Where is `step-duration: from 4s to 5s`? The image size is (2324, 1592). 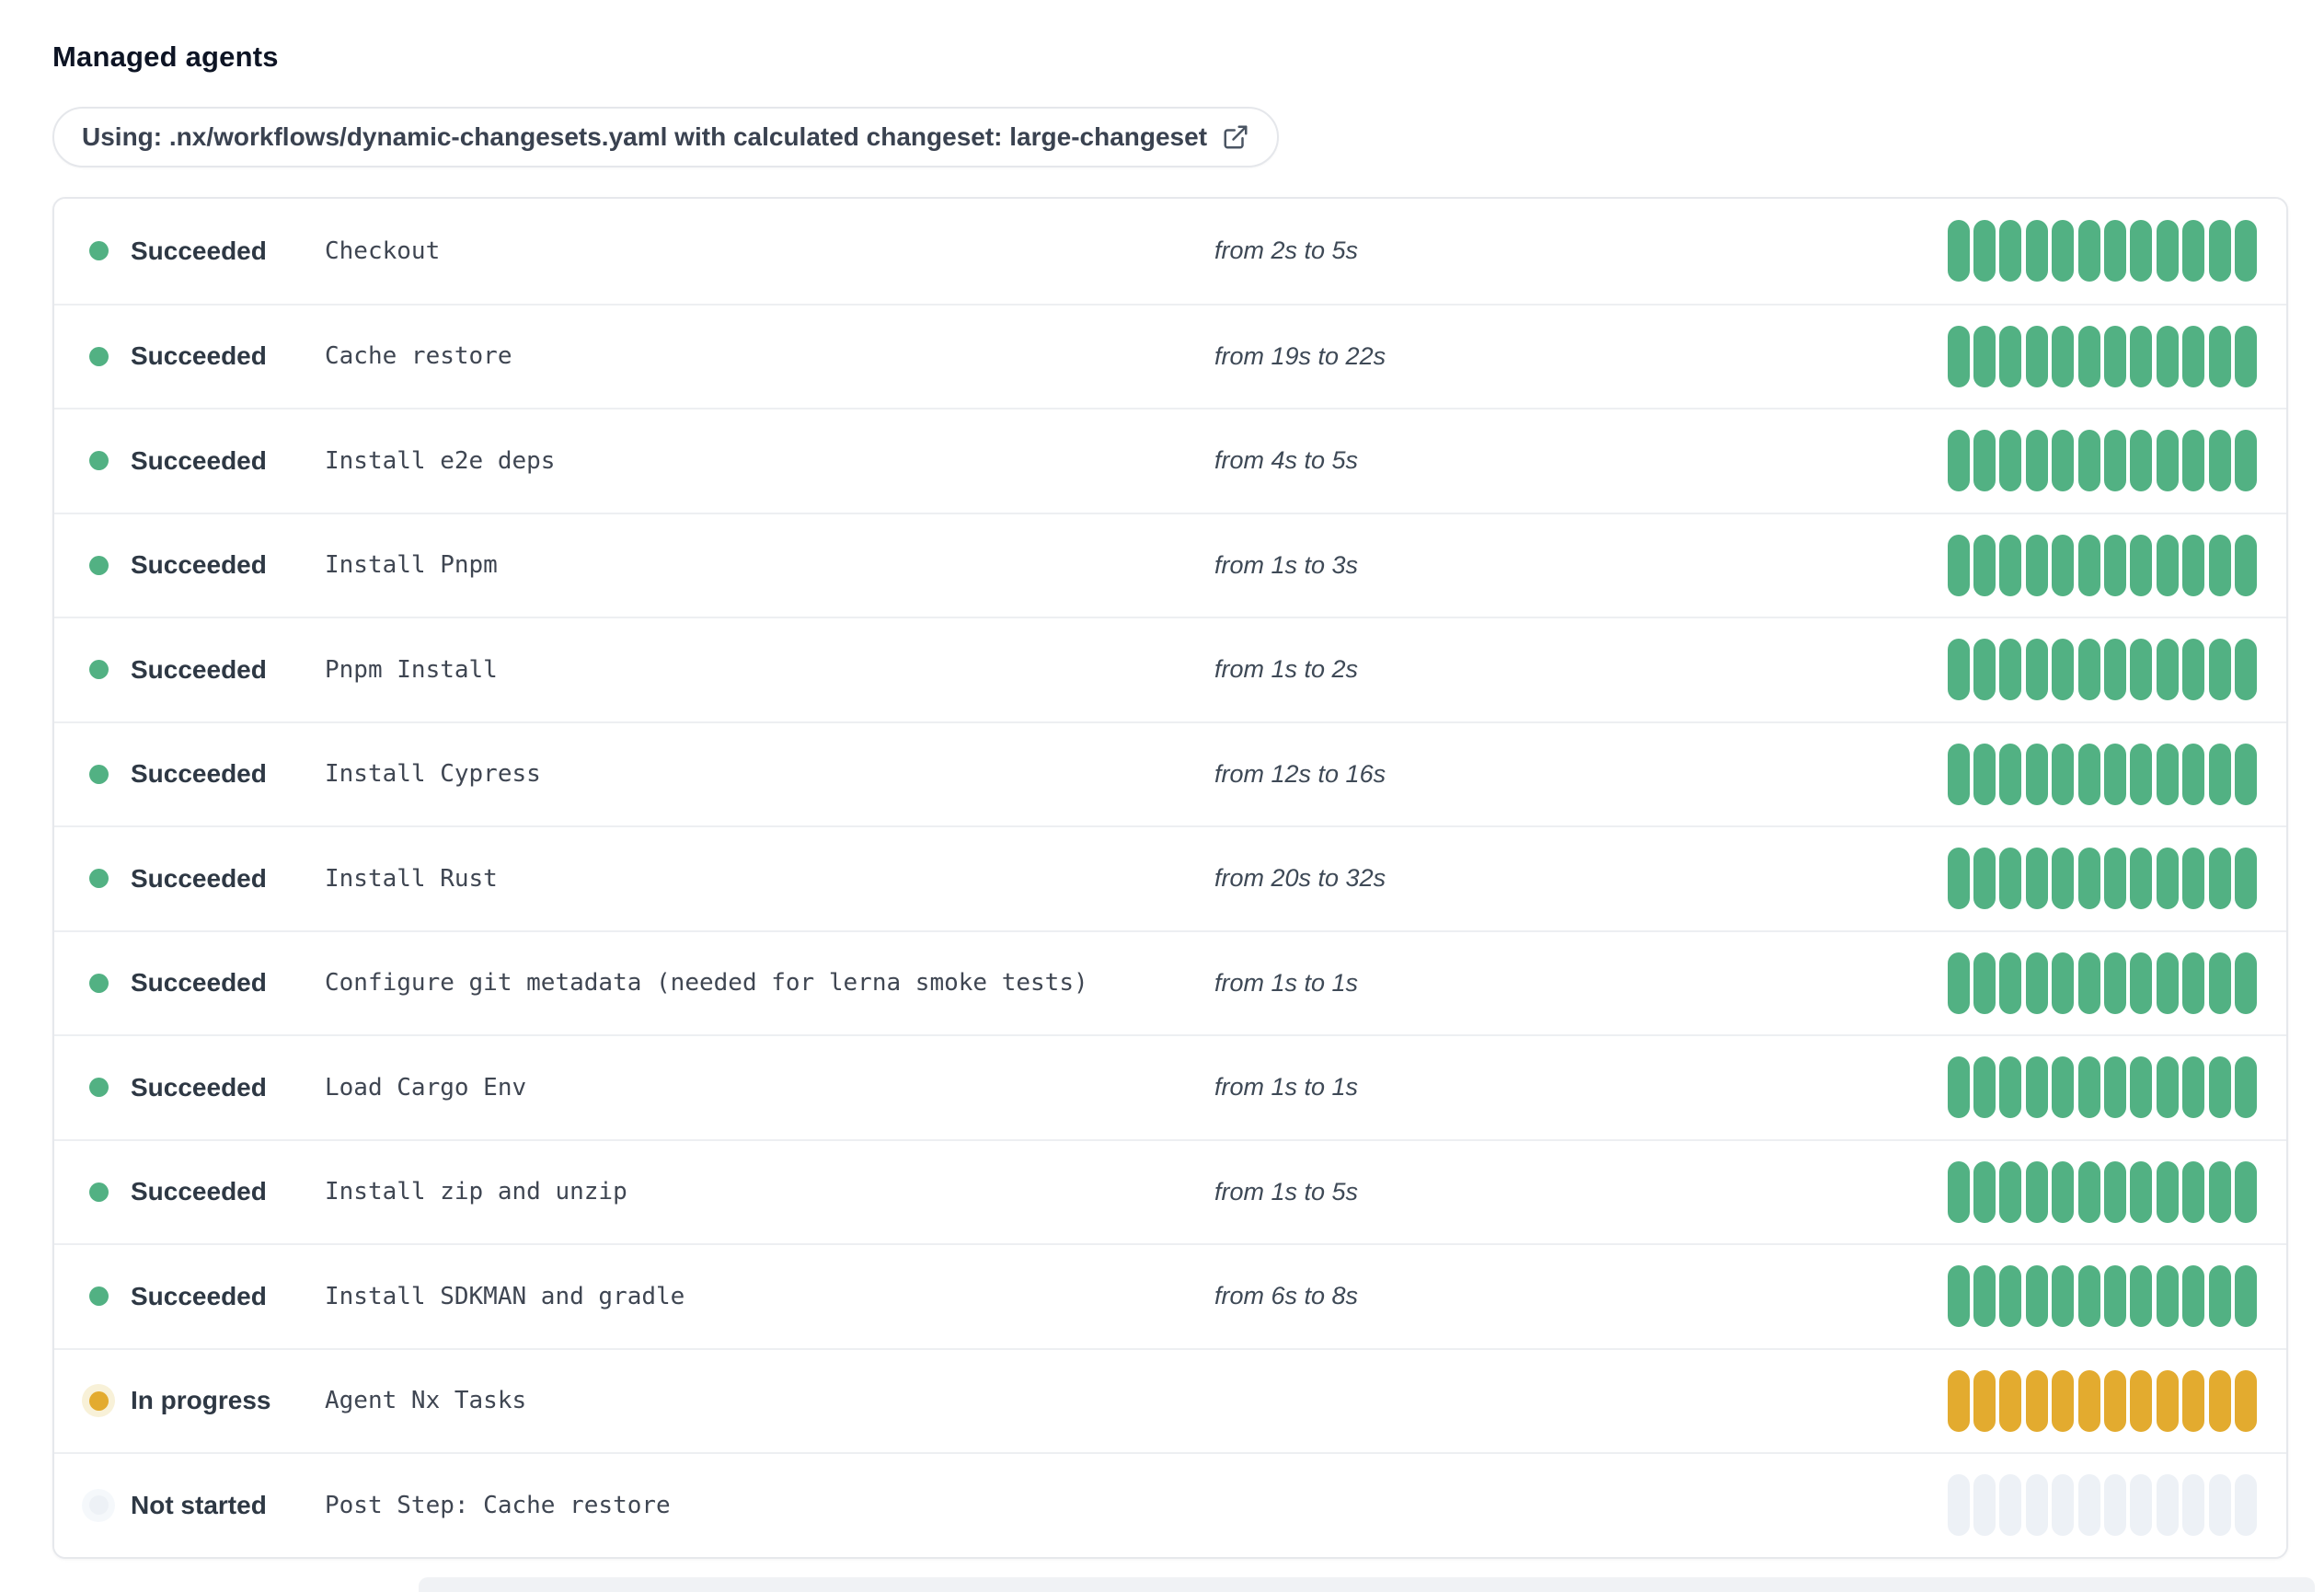
step-duration: from 4s to 5s is located at coordinates (1286, 460).